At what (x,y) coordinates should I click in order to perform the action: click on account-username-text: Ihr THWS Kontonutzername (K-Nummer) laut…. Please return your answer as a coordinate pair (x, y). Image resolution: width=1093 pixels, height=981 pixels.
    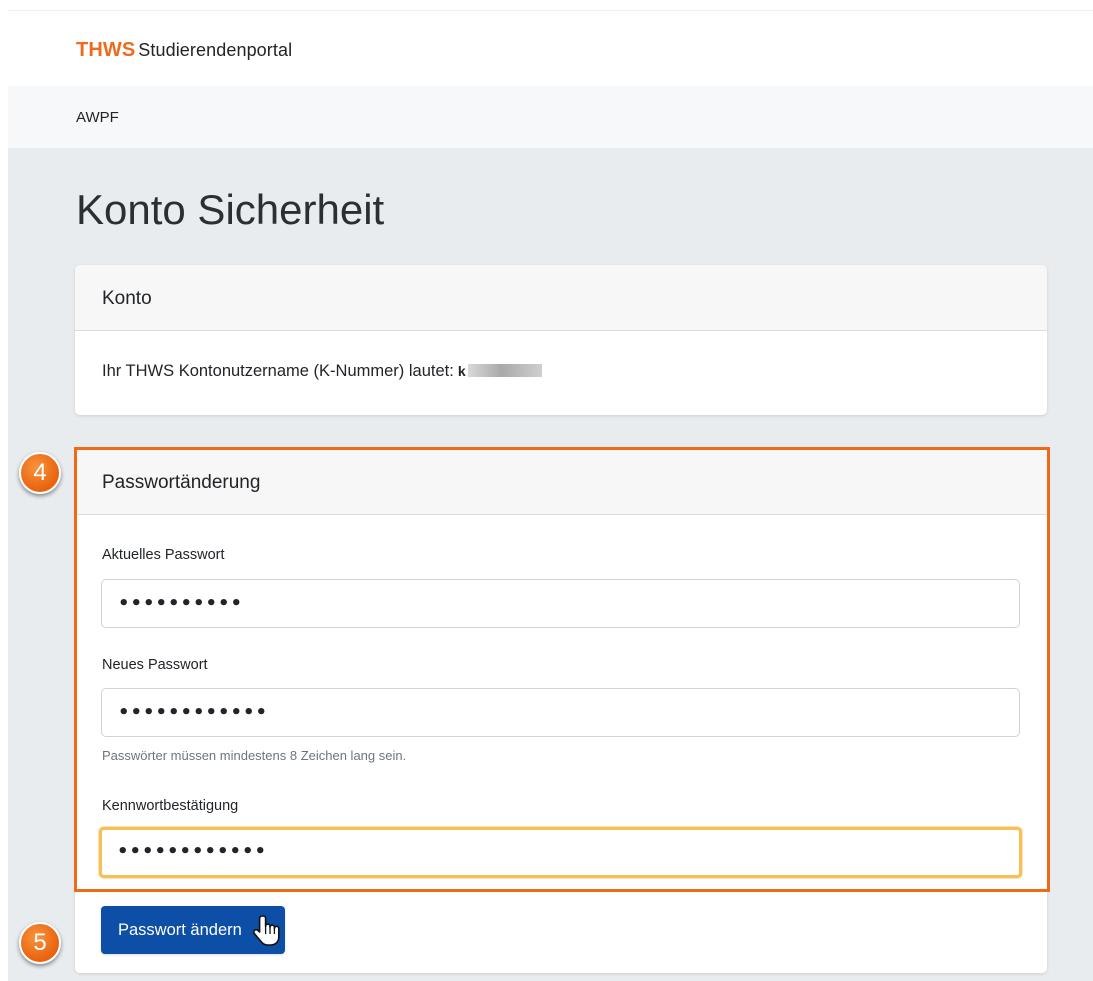
    Looking at the image, I should click on (322, 371).